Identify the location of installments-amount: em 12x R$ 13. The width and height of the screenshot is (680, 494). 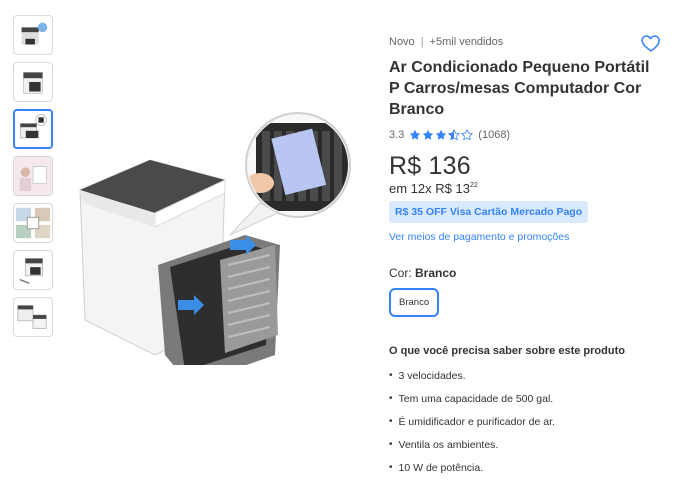
(429, 188).